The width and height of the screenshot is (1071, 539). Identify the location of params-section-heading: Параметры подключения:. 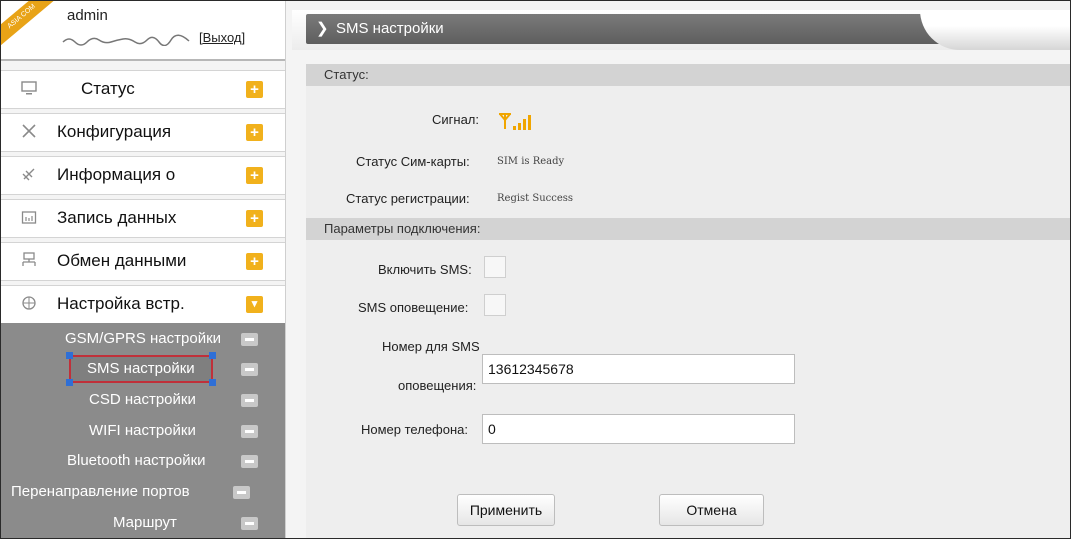
(688, 229).